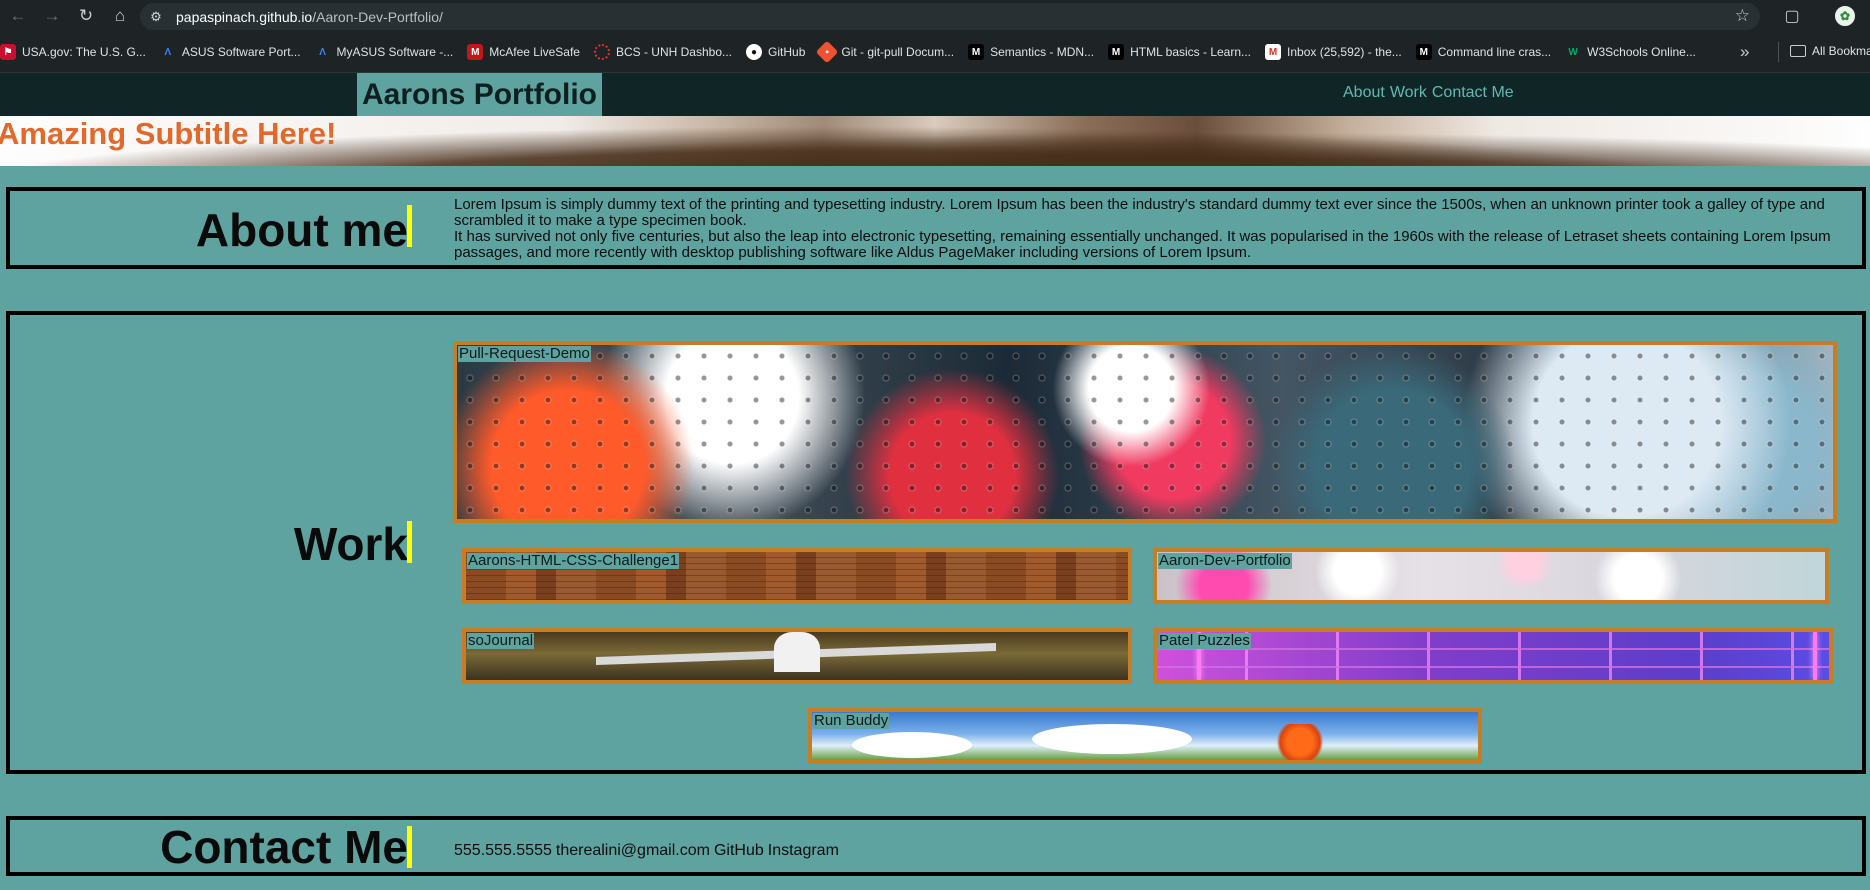 The height and width of the screenshot is (890, 1870). I want to click on contact-github-link: GitHub, so click(739, 851).